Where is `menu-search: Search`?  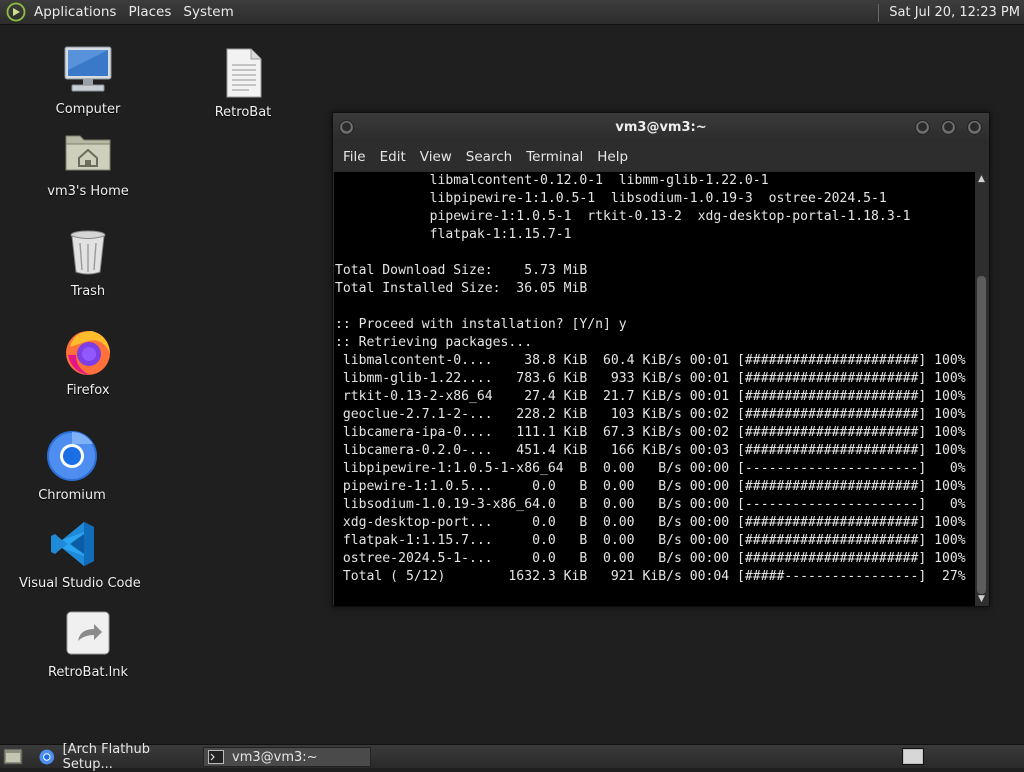
menu-search: Search is located at coordinates (489, 157).